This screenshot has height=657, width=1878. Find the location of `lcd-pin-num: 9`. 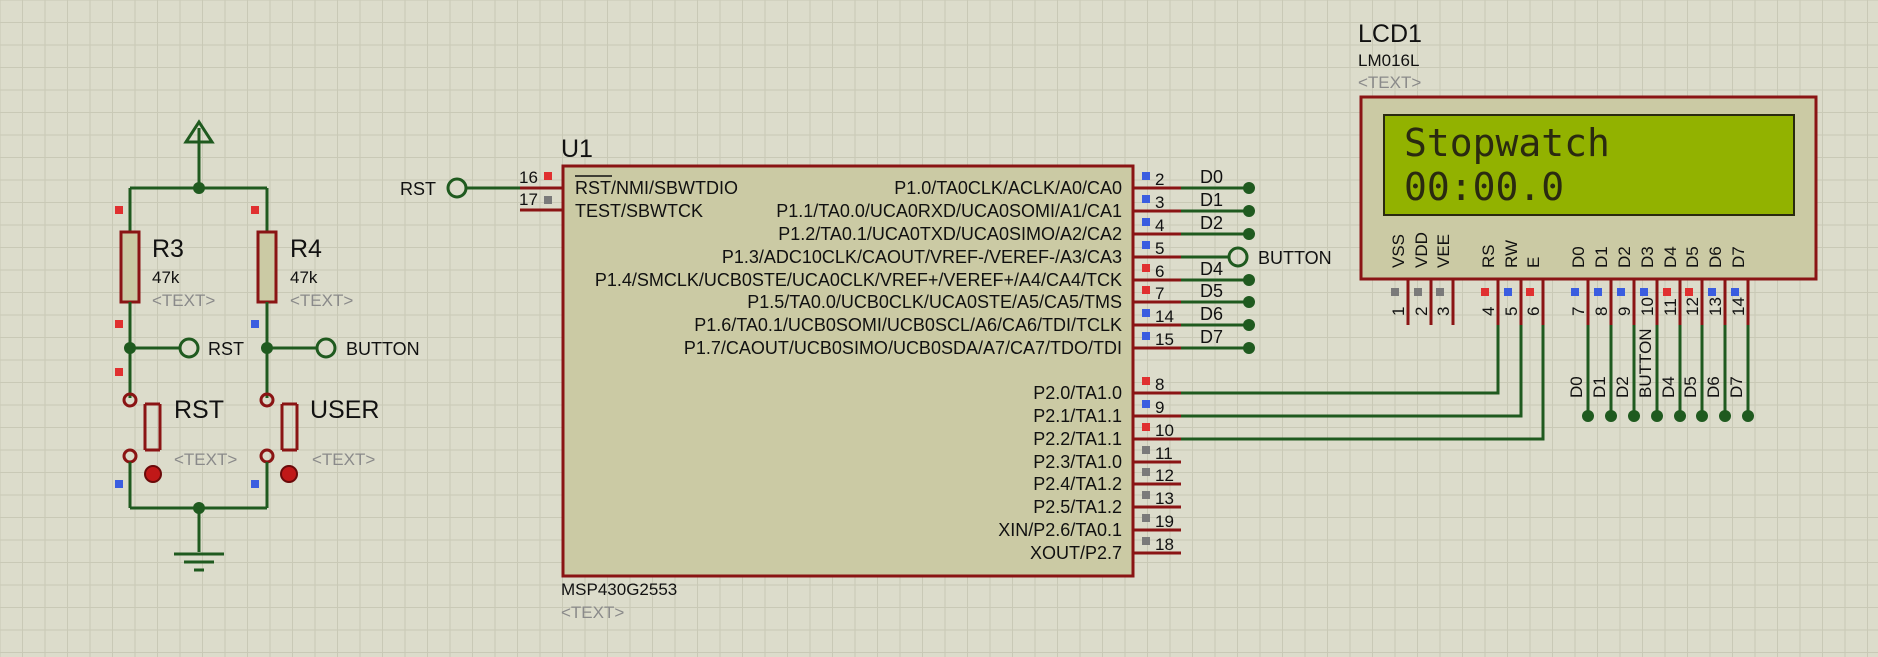

lcd-pin-num: 9 is located at coordinates (1624, 311).